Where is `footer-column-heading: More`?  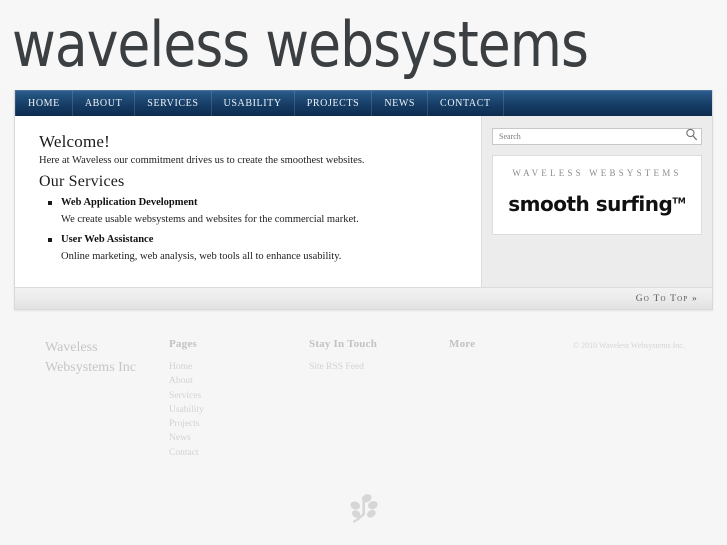 footer-column-heading: More is located at coordinates (462, 344).